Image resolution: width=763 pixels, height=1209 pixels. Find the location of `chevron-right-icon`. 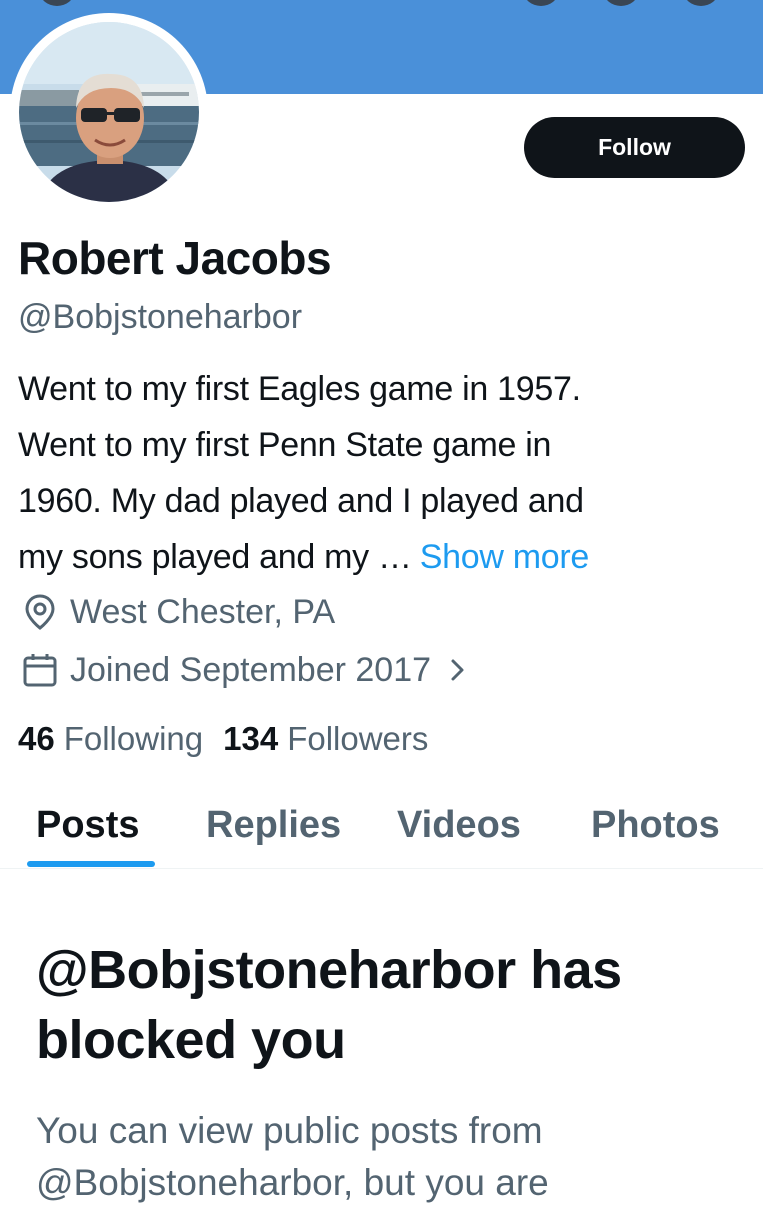

chevron-right-icon is located at coordinates (457, 670).